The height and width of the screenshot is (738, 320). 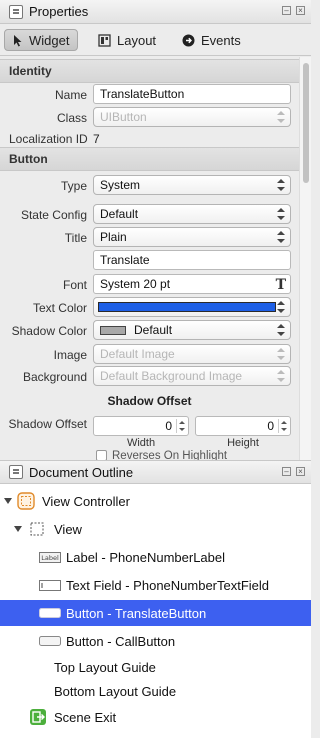 I want to click on outline-title: Document Outline, so click(x=81, y=472).